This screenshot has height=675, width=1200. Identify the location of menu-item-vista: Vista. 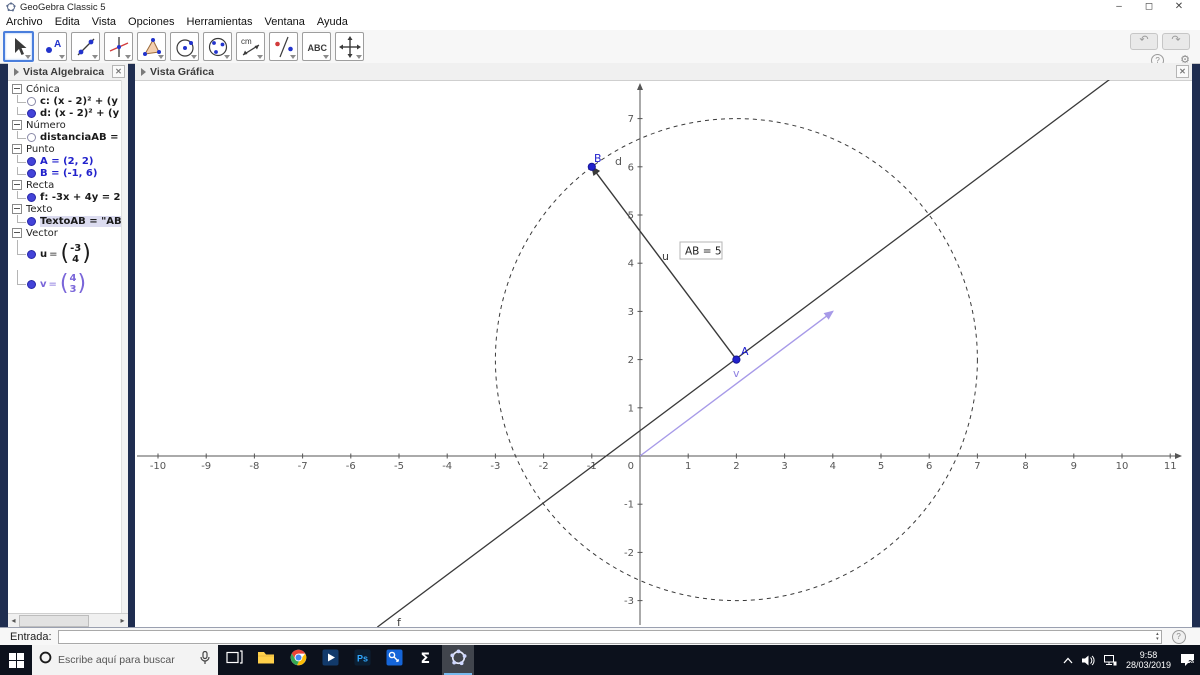
(104, 22).